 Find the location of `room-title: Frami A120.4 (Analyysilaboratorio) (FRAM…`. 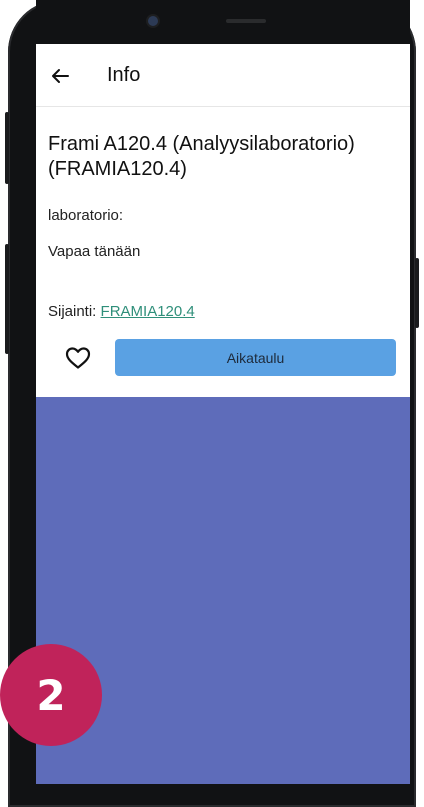

room-title: Frami A120.4 (Analyysilaboratorio) (FRAM… is located at coordinates (201, 156).